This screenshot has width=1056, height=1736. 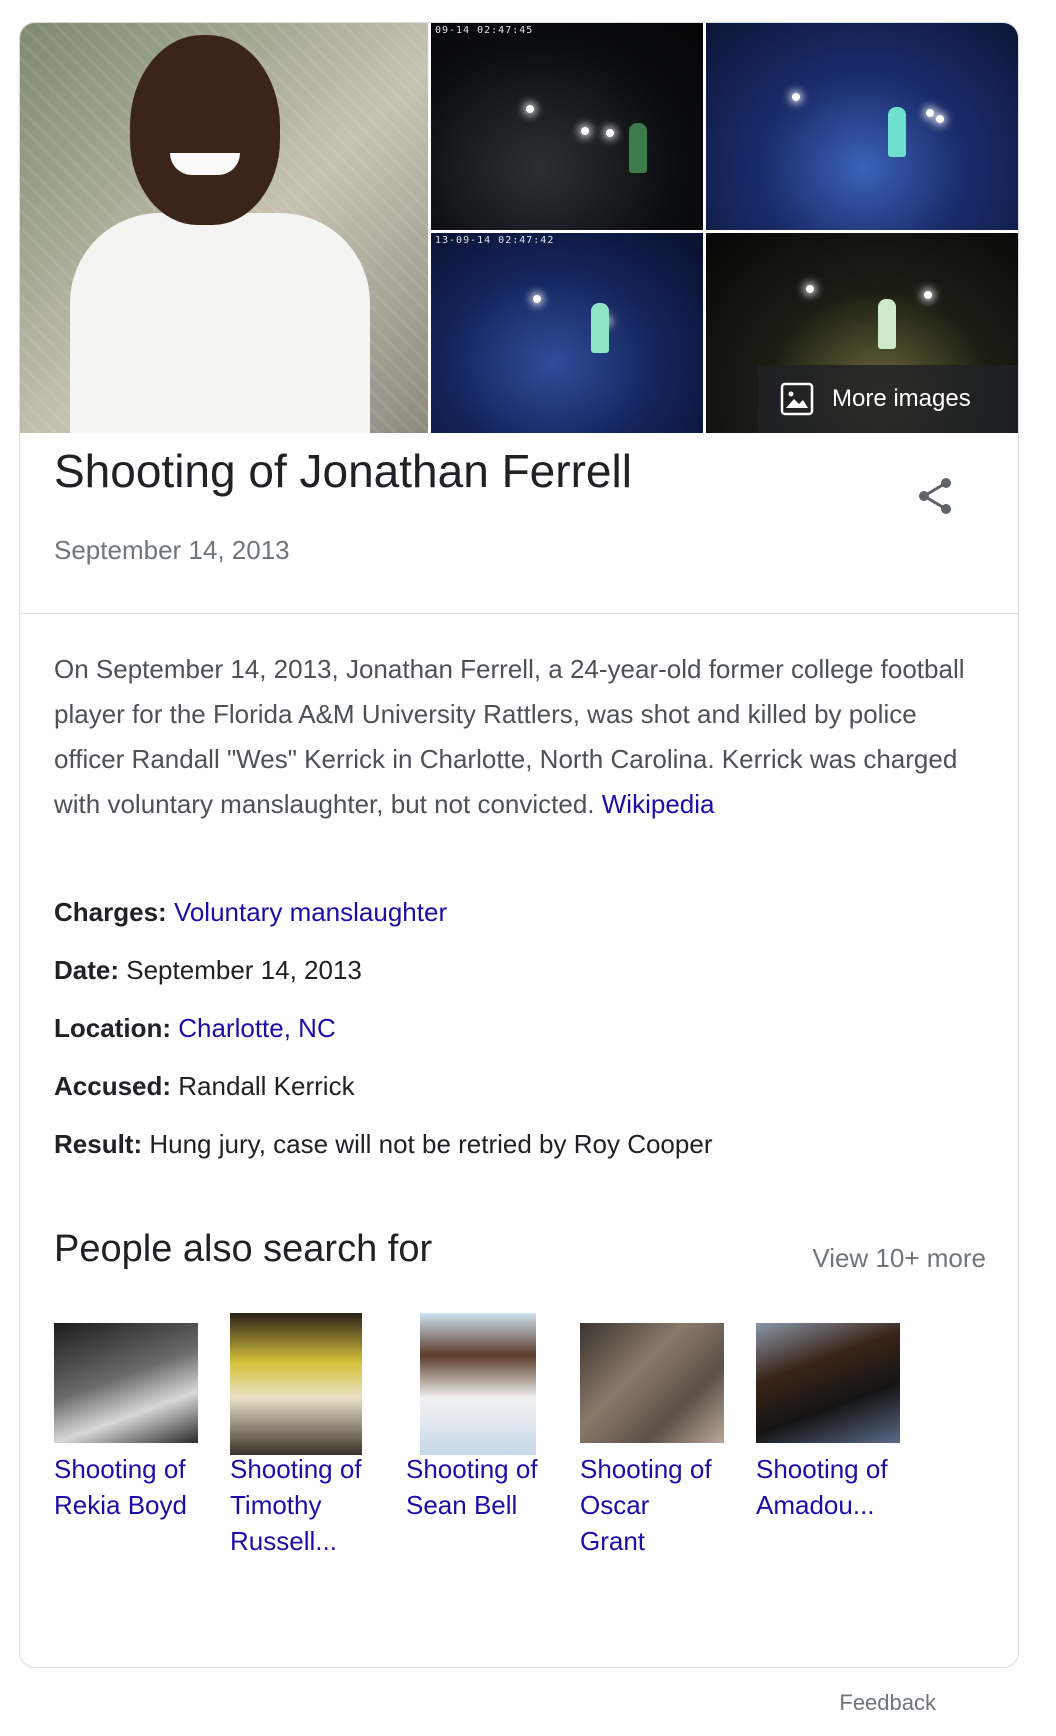 What do you see at coordinates (670, 1505) in the screenshot?
I see `pasf-label: Shooting of Oscar Grant` at bounding box center [670, 1505].